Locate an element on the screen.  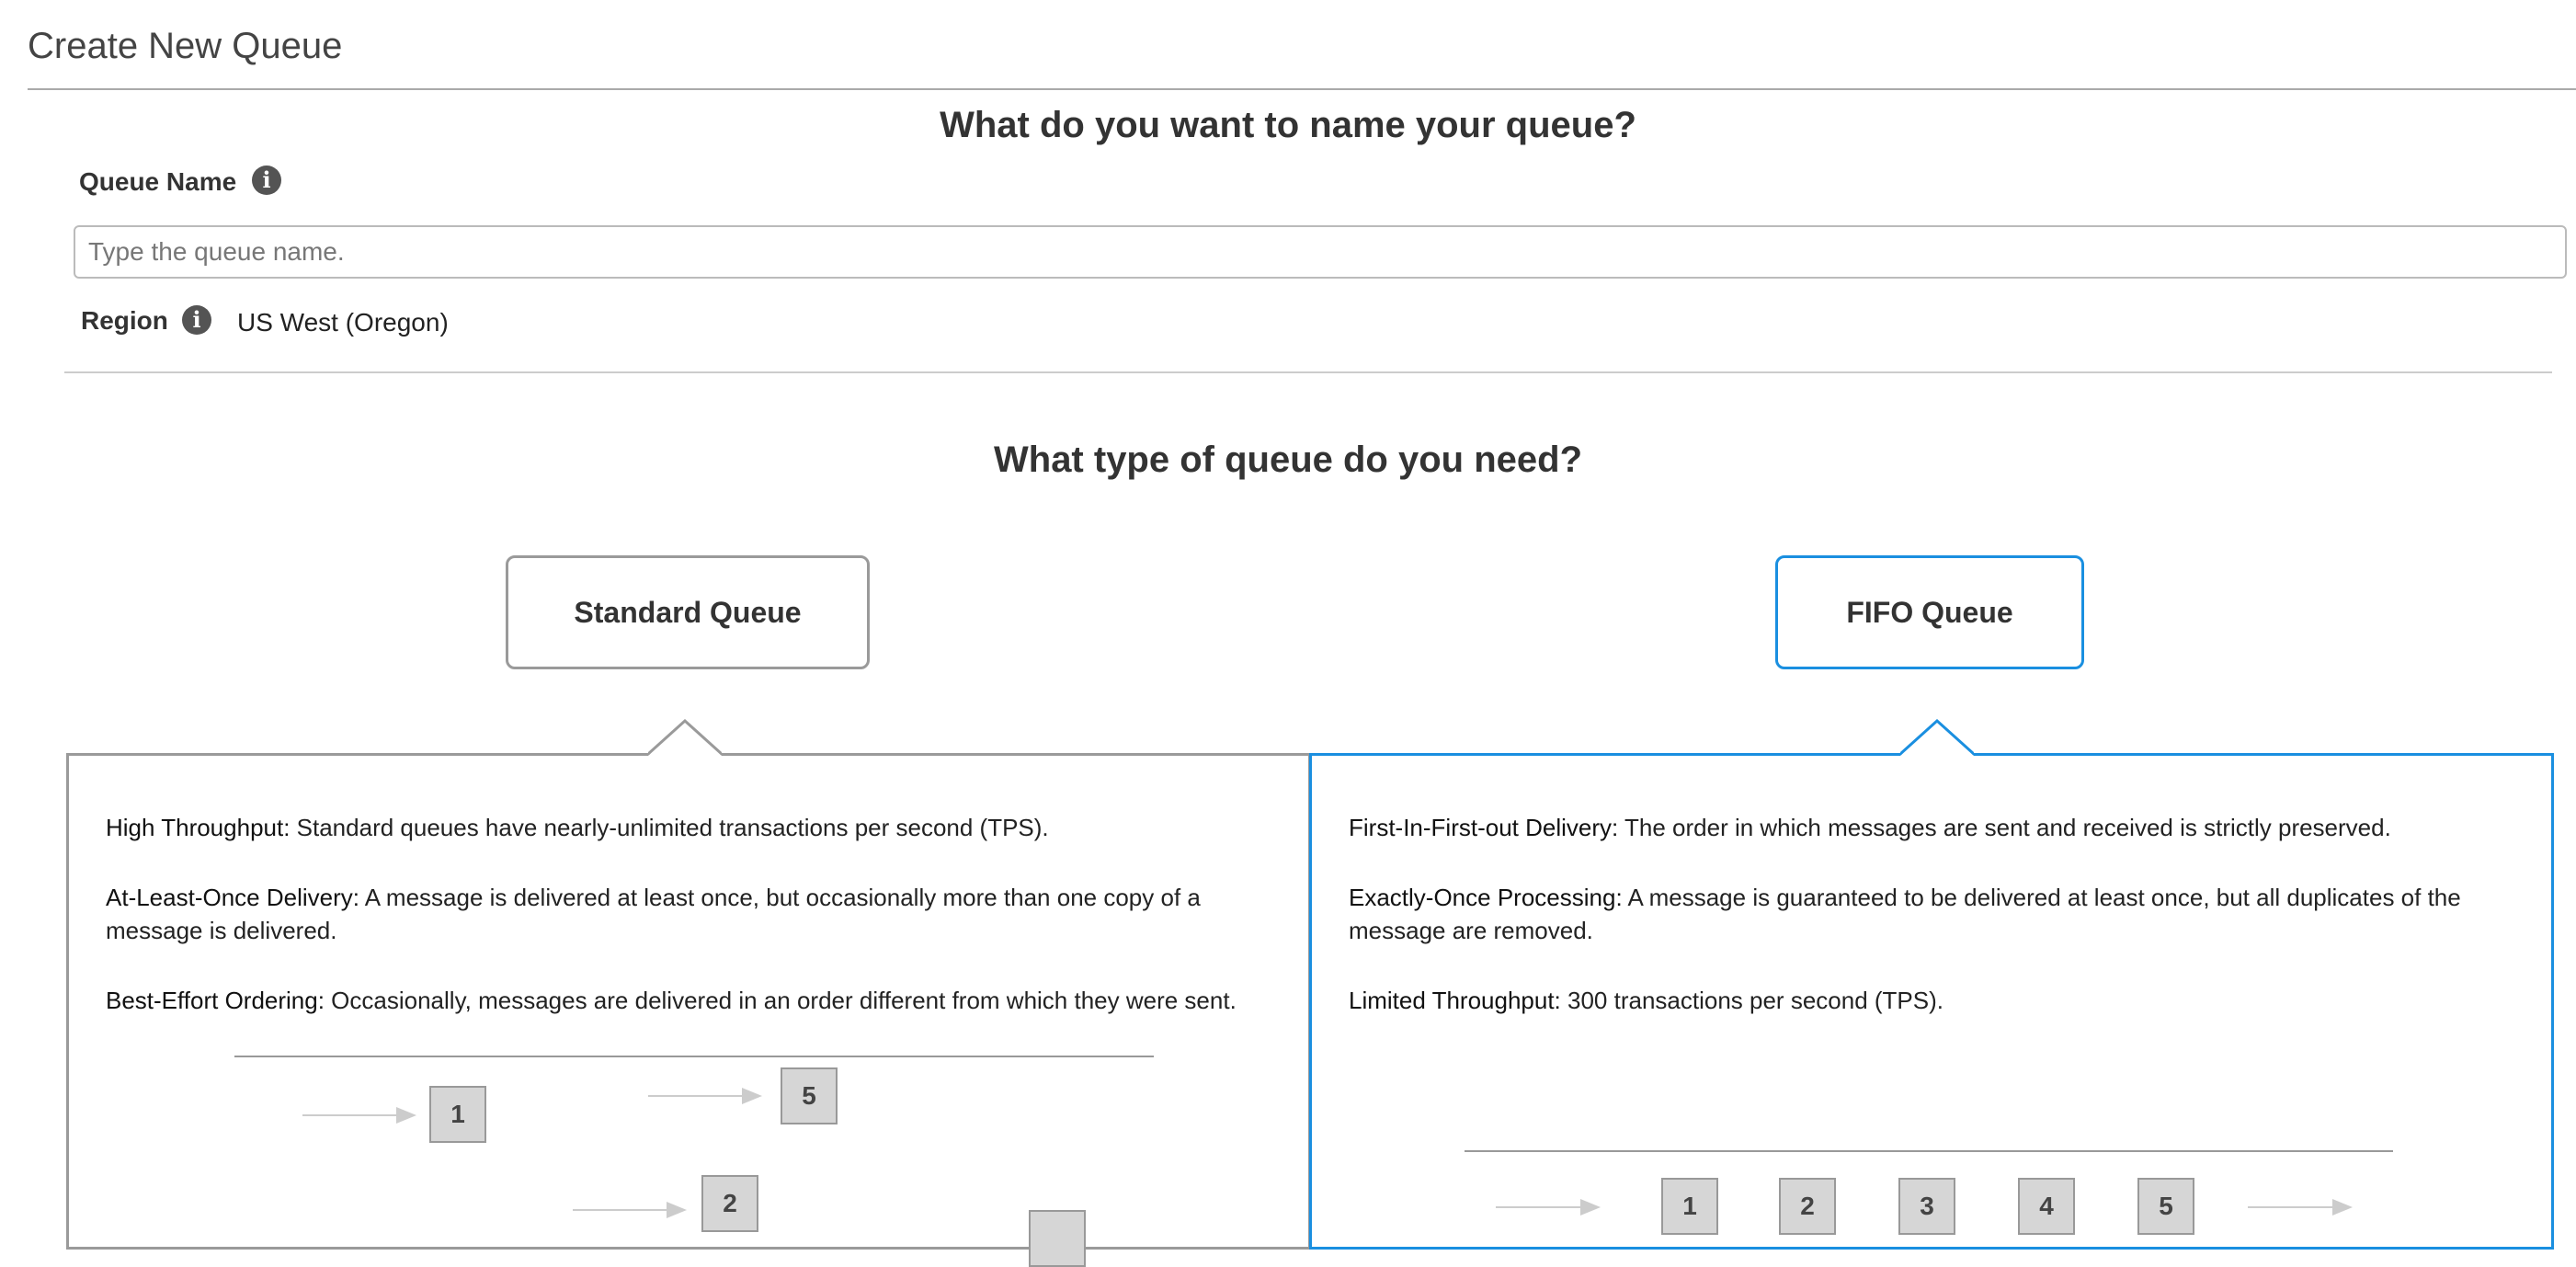
title-divider is located at coordinates (1302, 89).